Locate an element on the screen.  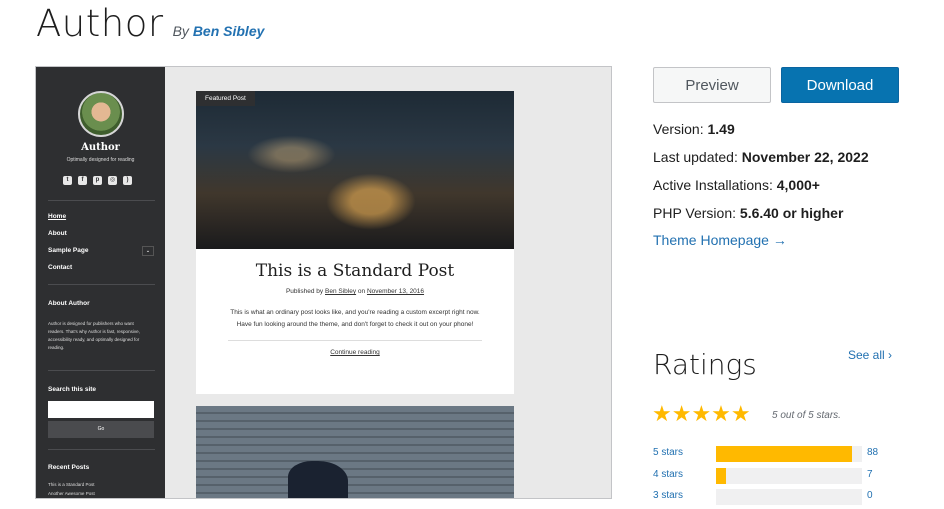
meta-author: Ben Sibley is located at coordinates (341, 291).